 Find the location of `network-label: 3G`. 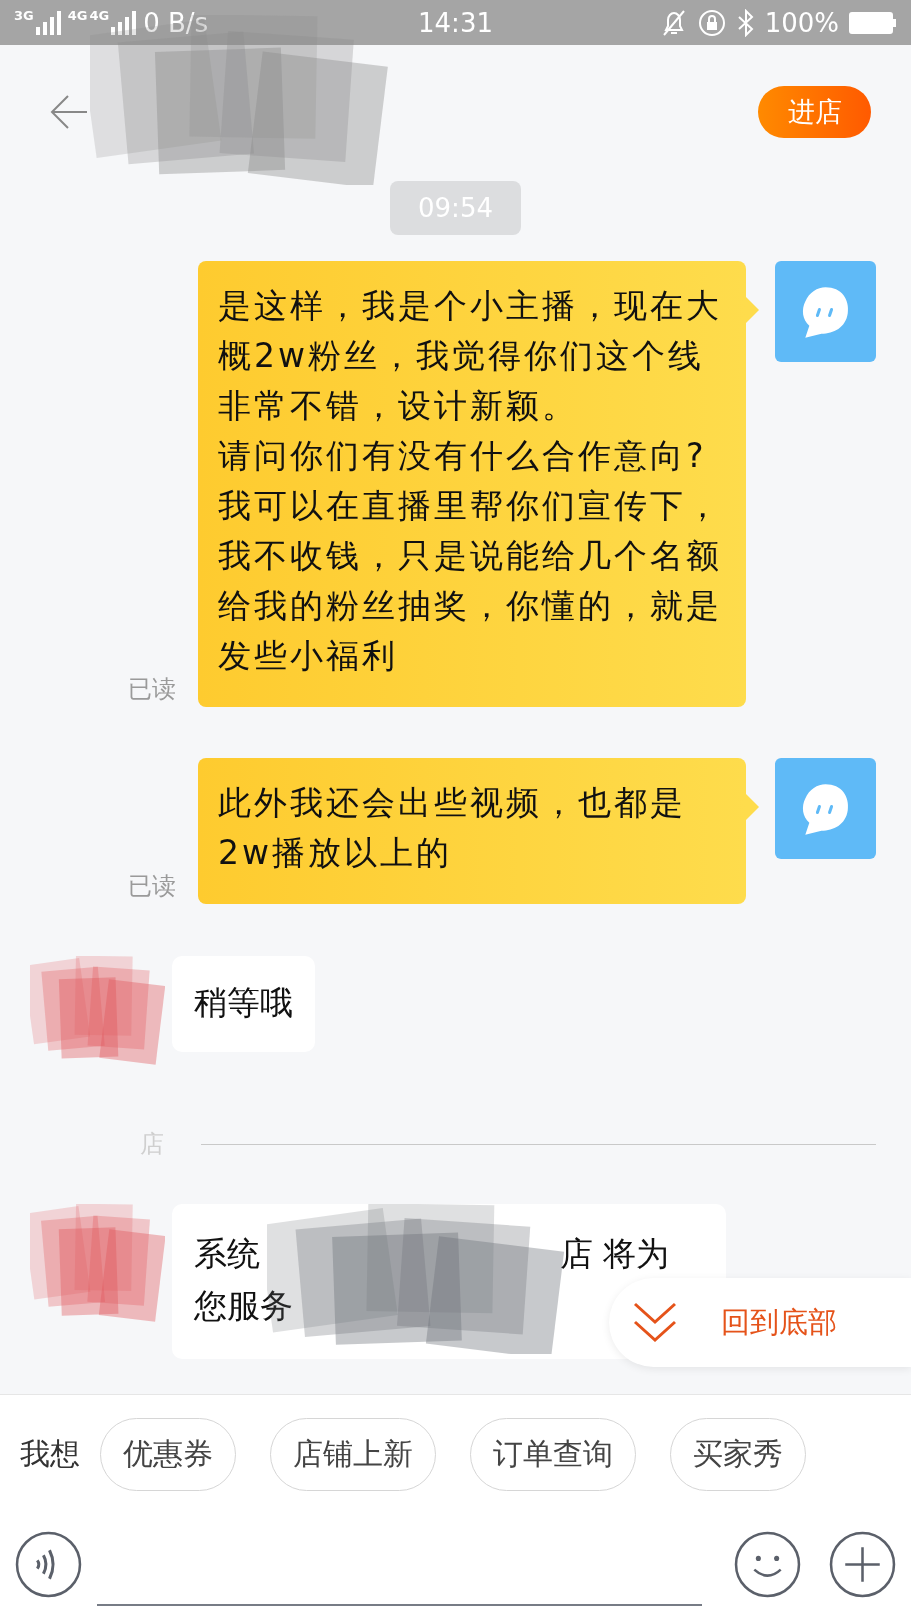

network-label: 3G is located at coordinates (24, 15).